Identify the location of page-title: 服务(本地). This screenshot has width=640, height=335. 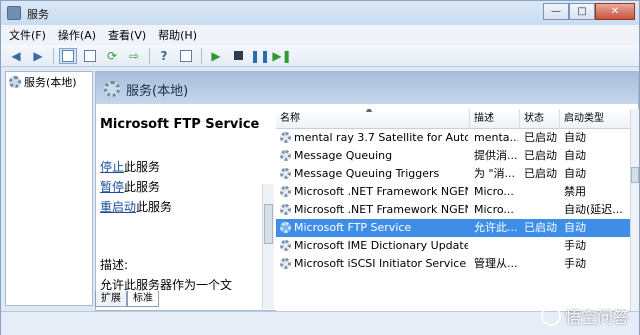
(157, 91).